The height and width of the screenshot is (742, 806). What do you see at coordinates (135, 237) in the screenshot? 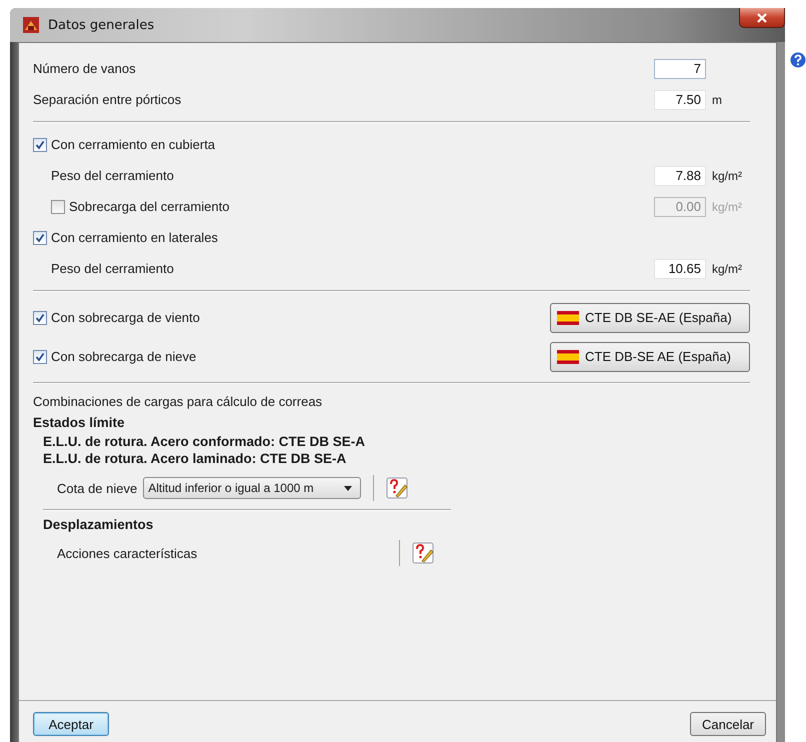
I see `checkbox-label: Con cerramiento en laterales` at bounding box center [135, 237].